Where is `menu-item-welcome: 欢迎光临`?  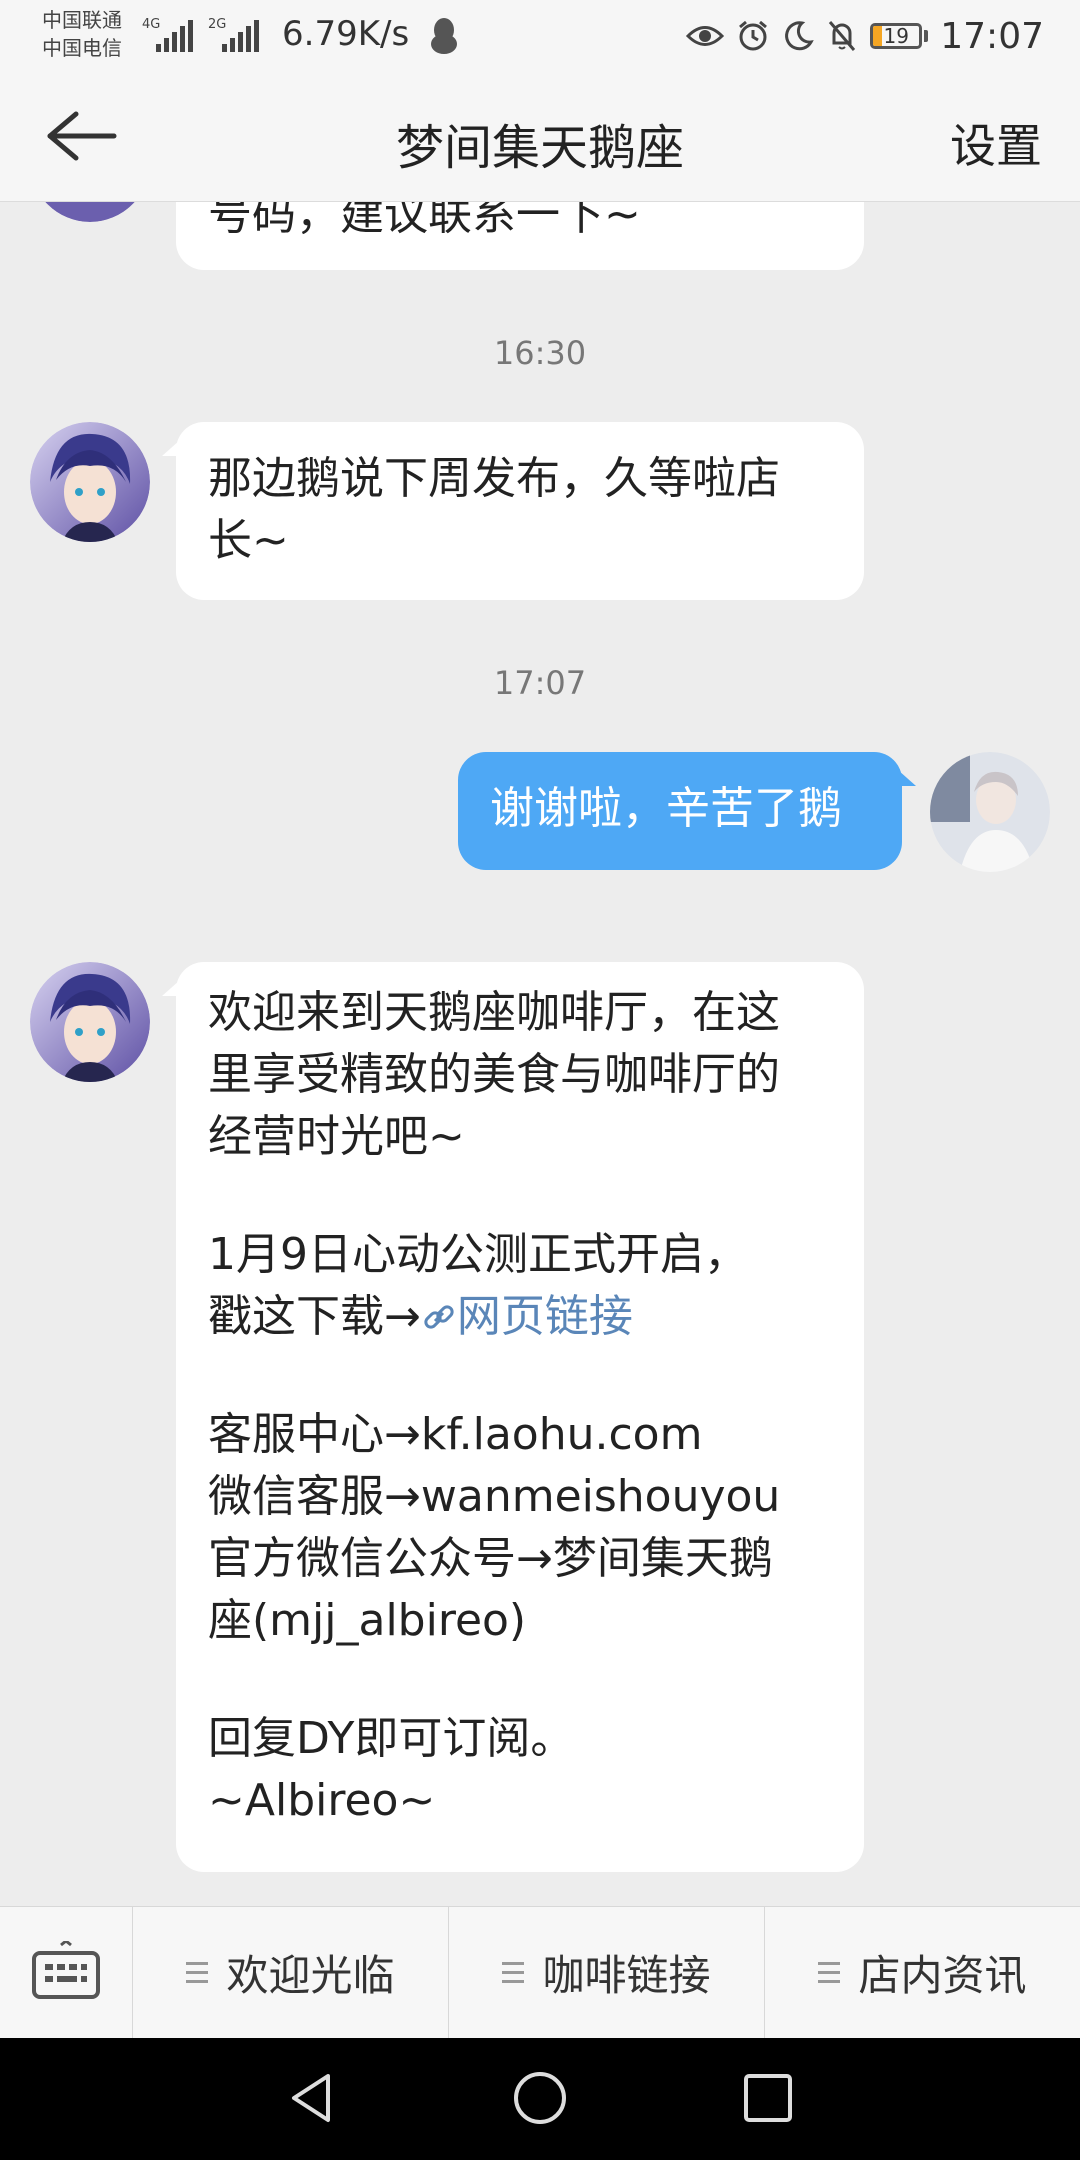 menu-item-welcome: 欢迎光临 is located at coordinates (291, 1972).